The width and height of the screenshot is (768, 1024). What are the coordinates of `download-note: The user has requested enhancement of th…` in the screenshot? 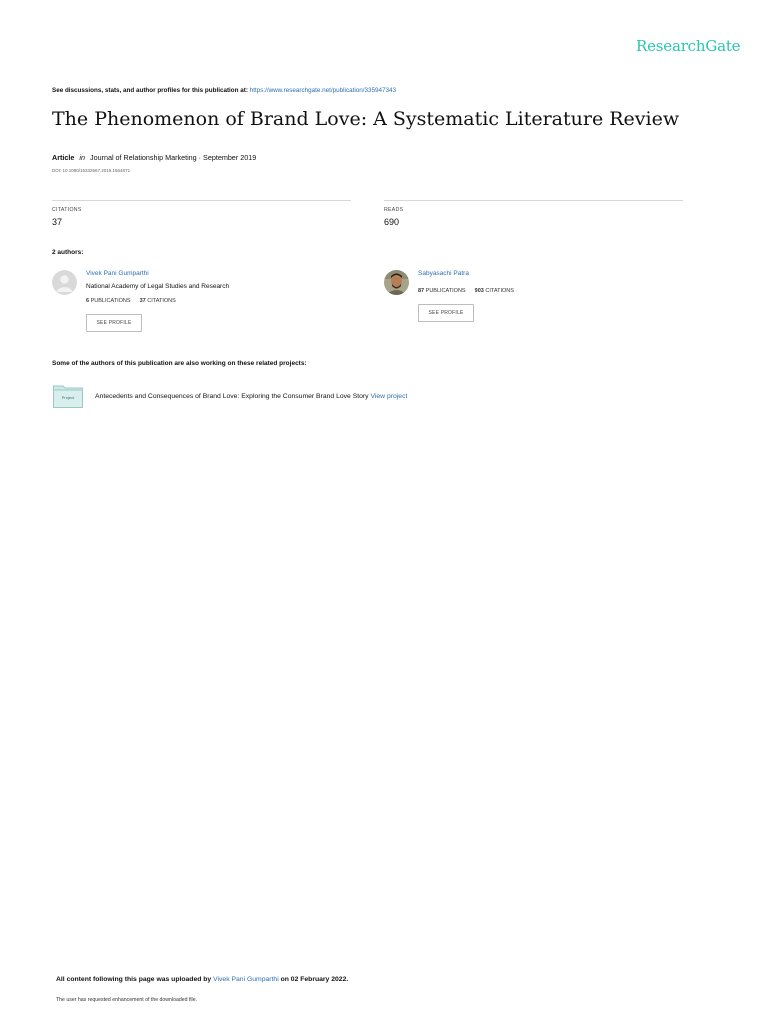 It's located at (127, 1000).